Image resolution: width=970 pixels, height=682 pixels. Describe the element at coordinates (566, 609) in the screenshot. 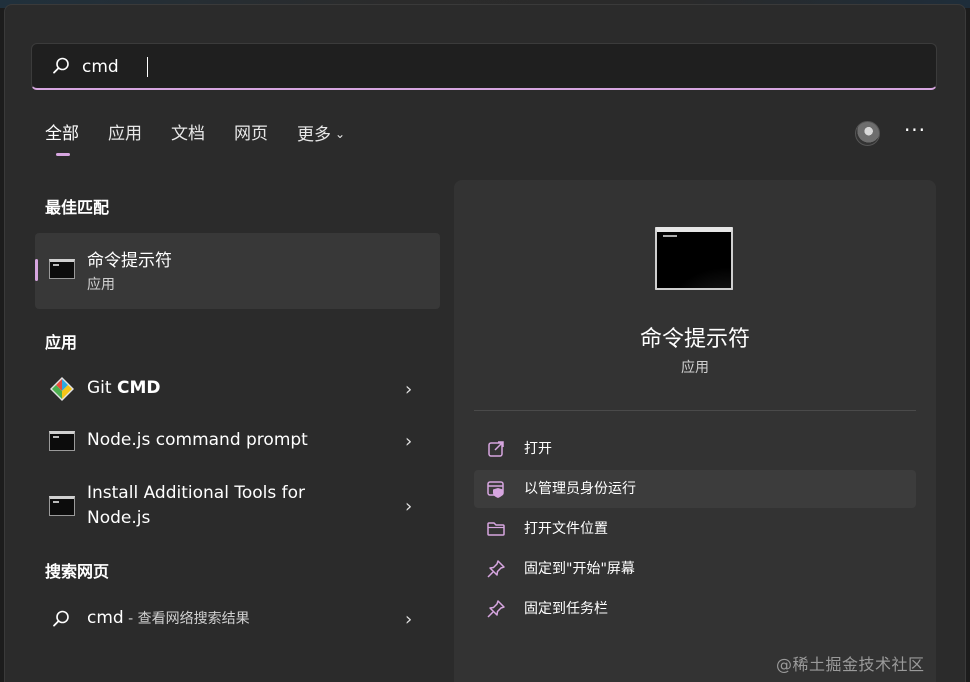

I see `action-label: 固定到任务栏` at that location.